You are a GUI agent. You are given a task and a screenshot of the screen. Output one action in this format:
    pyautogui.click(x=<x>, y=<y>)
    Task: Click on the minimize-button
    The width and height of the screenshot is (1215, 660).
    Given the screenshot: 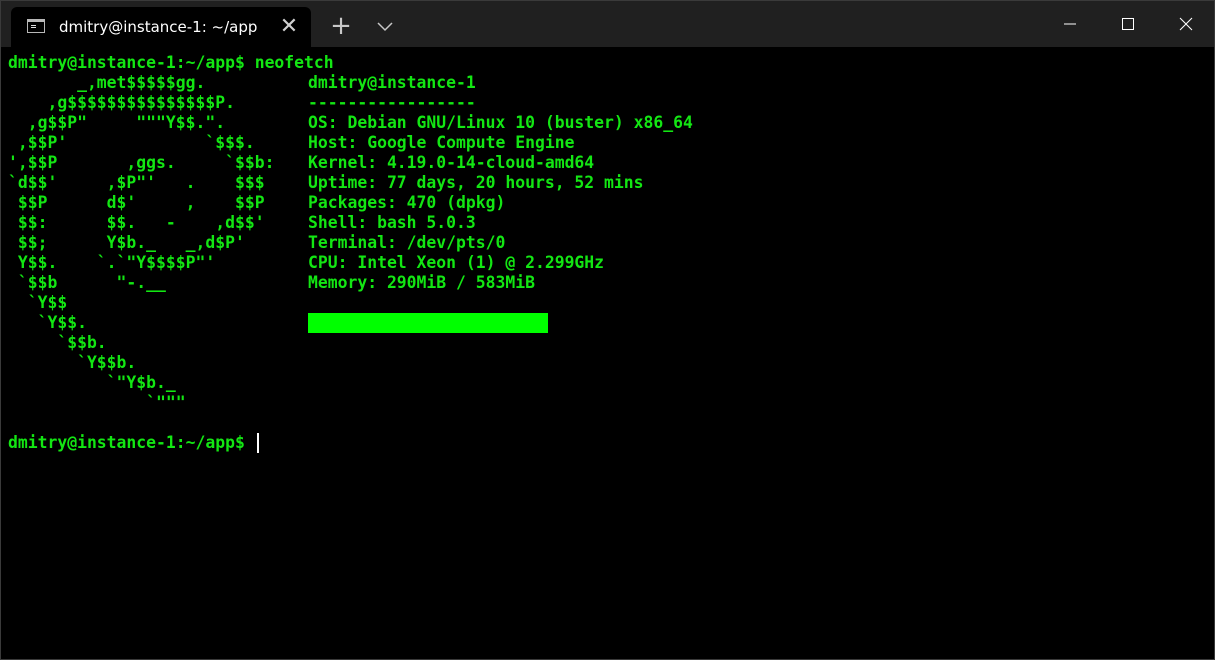 What is the action you would take?
    pyautogui.click(x=1070, y=24)
    